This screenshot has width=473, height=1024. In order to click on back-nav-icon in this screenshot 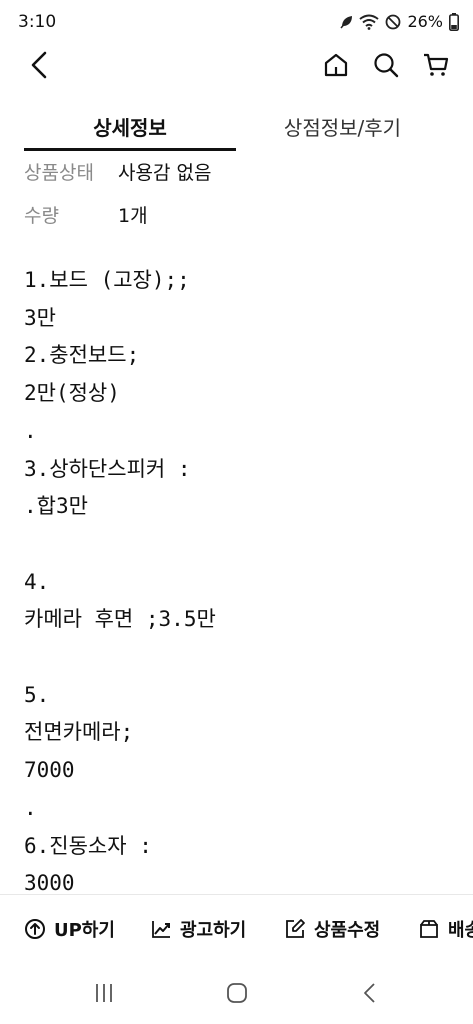, I will do `click(370, 995)`.